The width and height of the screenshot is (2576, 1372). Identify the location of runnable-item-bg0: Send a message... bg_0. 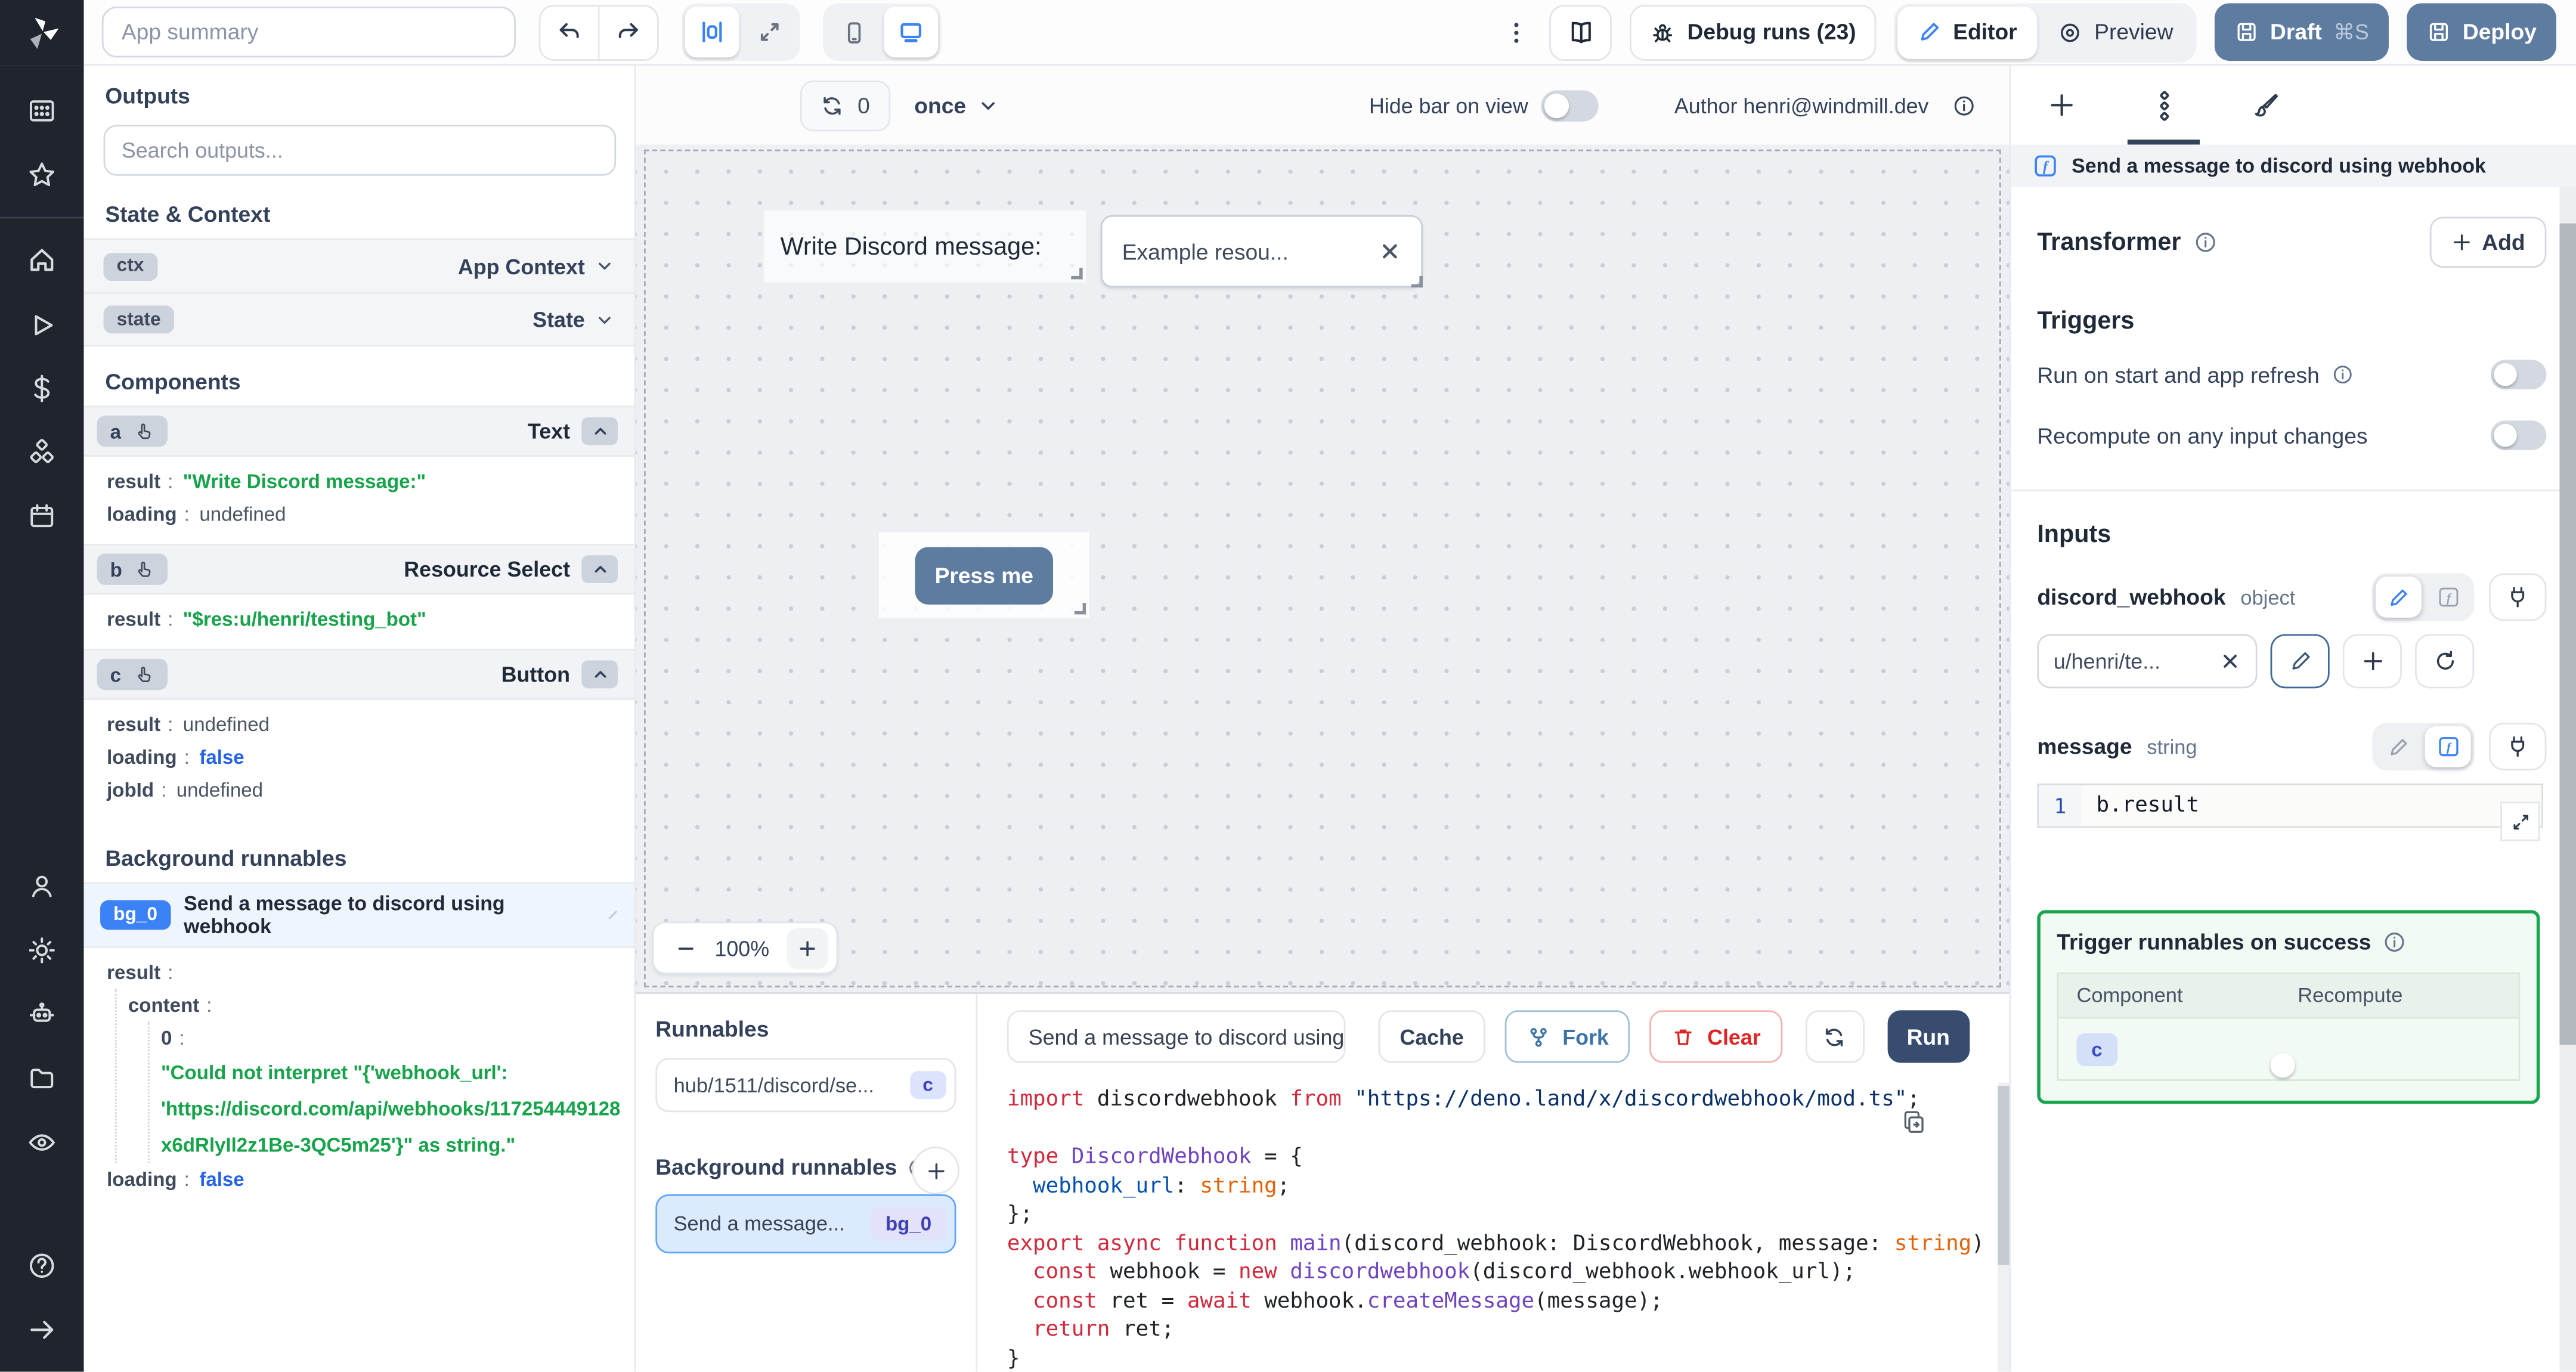
(806, 1224).